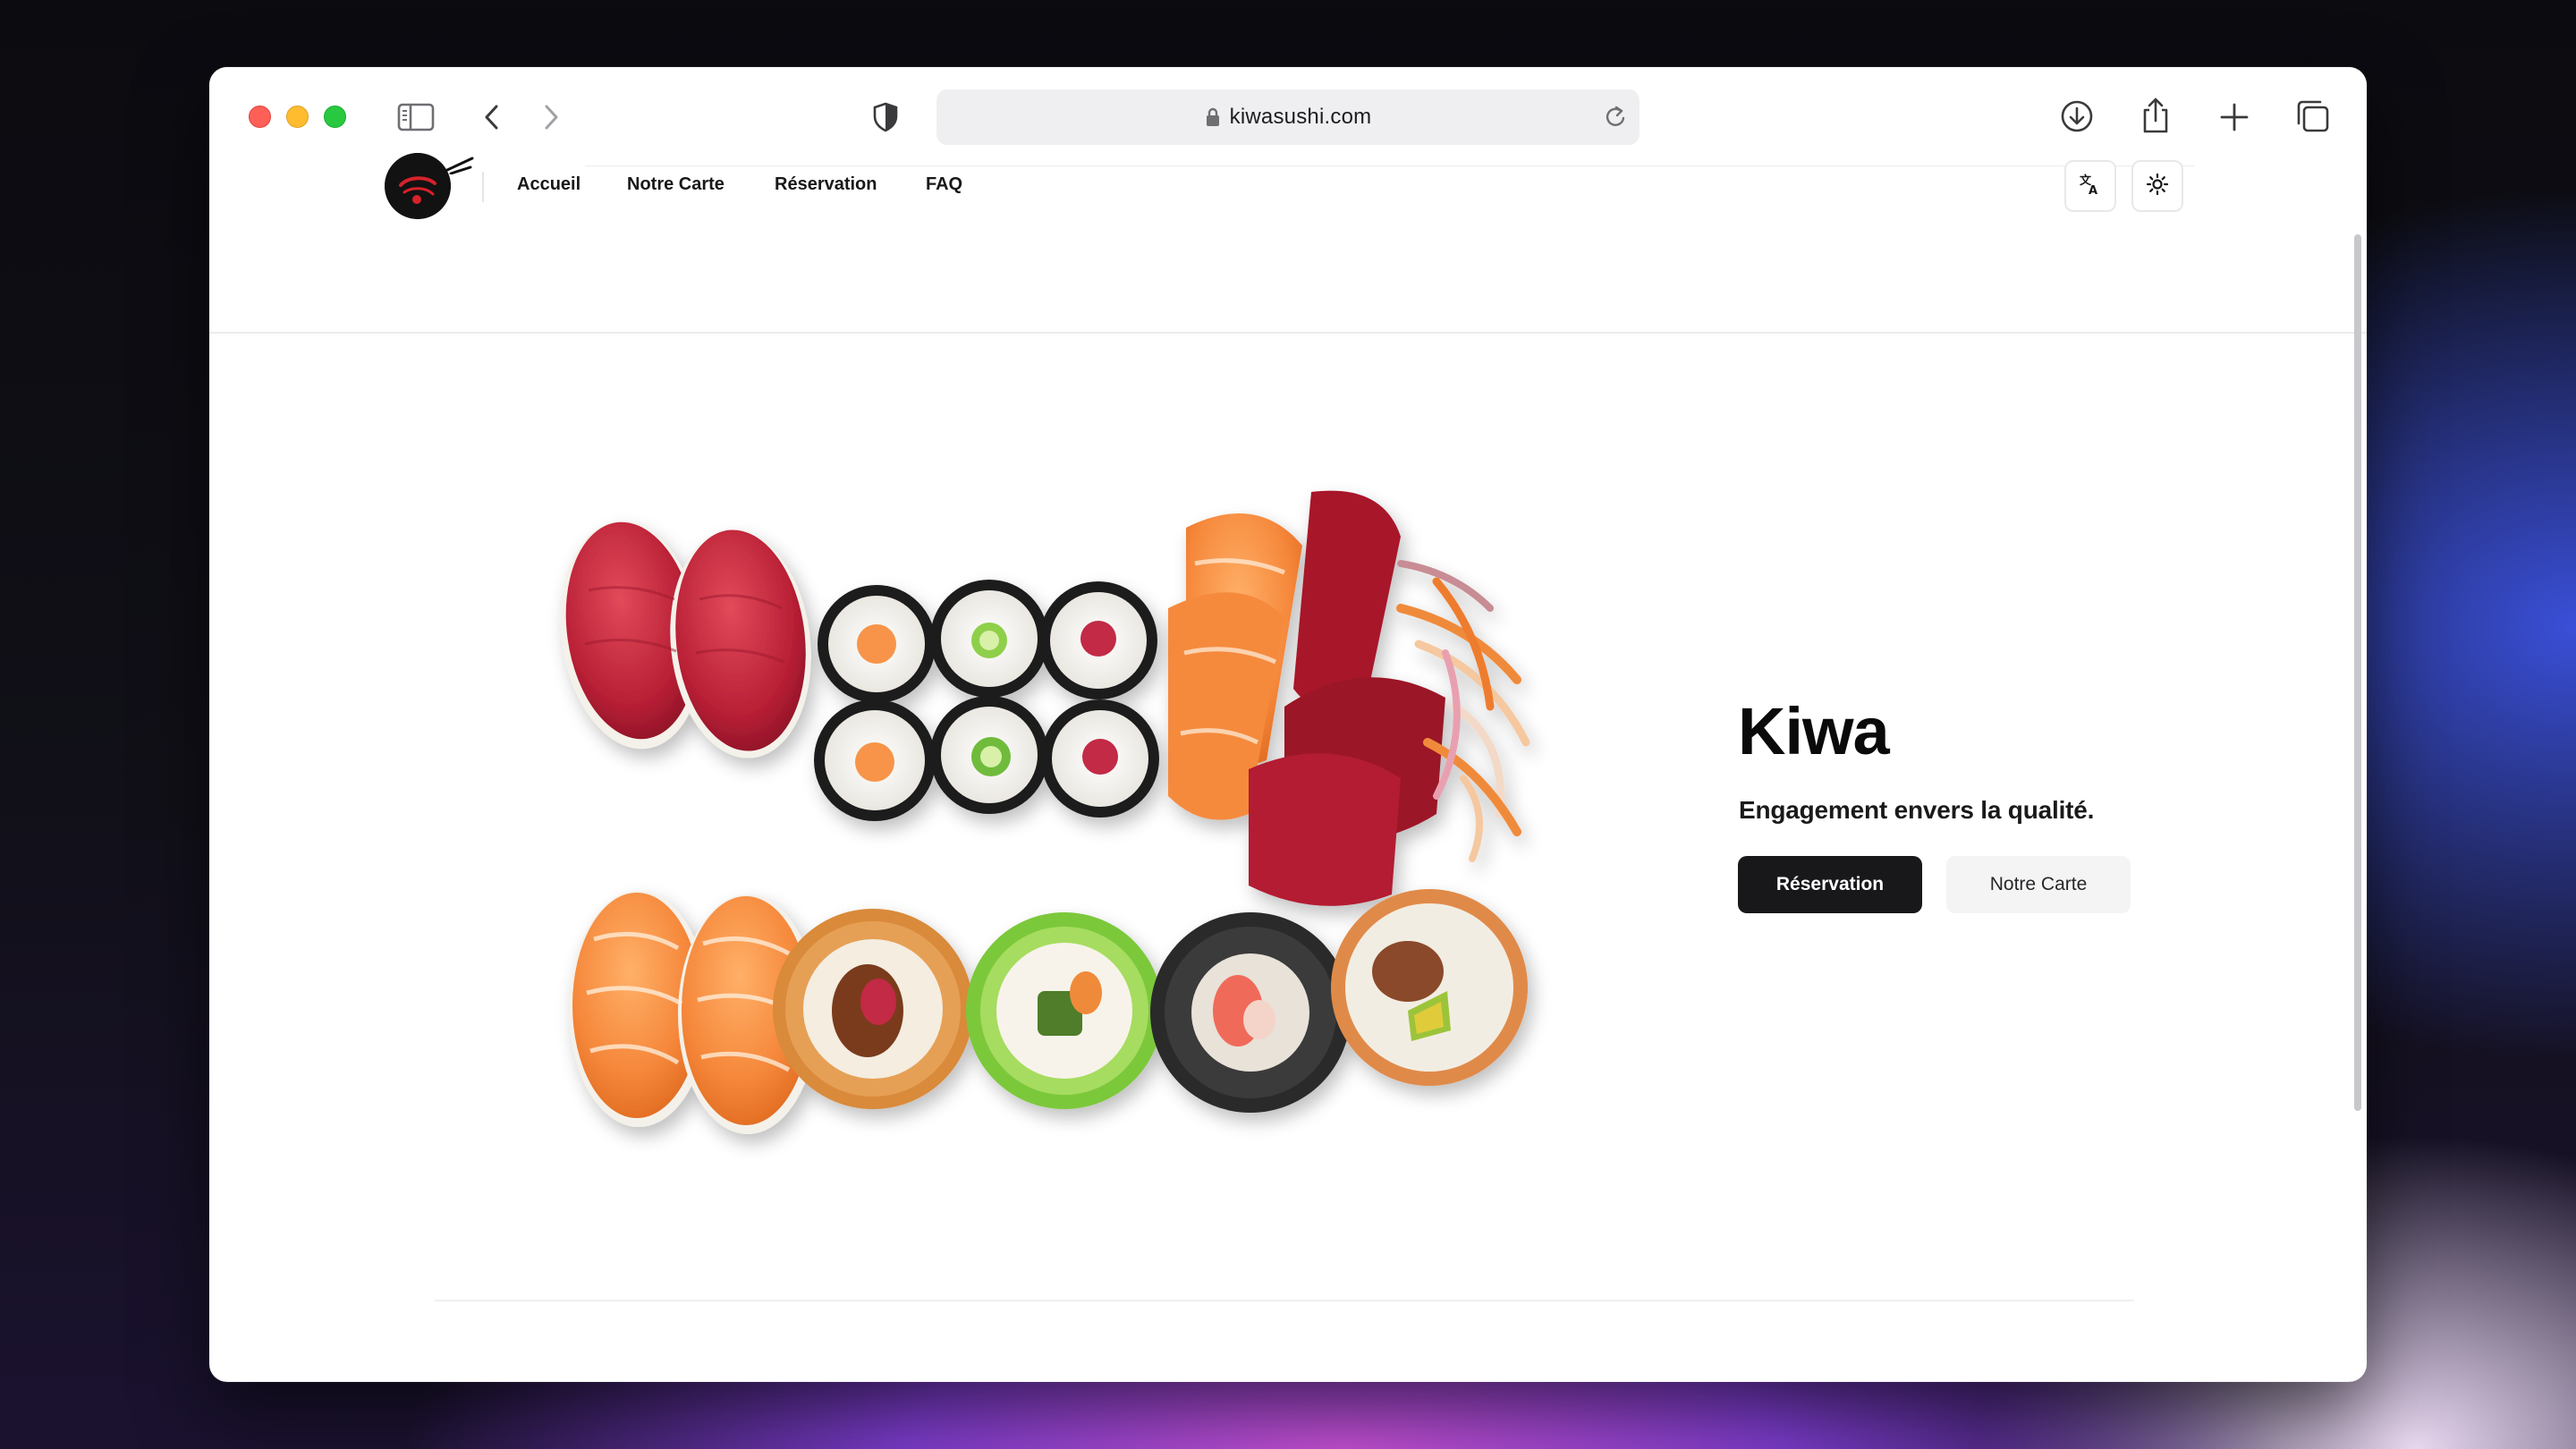 The height and width of the screenshot is (1449, 2576). I want to click on forward-icon, so click(551, 117).